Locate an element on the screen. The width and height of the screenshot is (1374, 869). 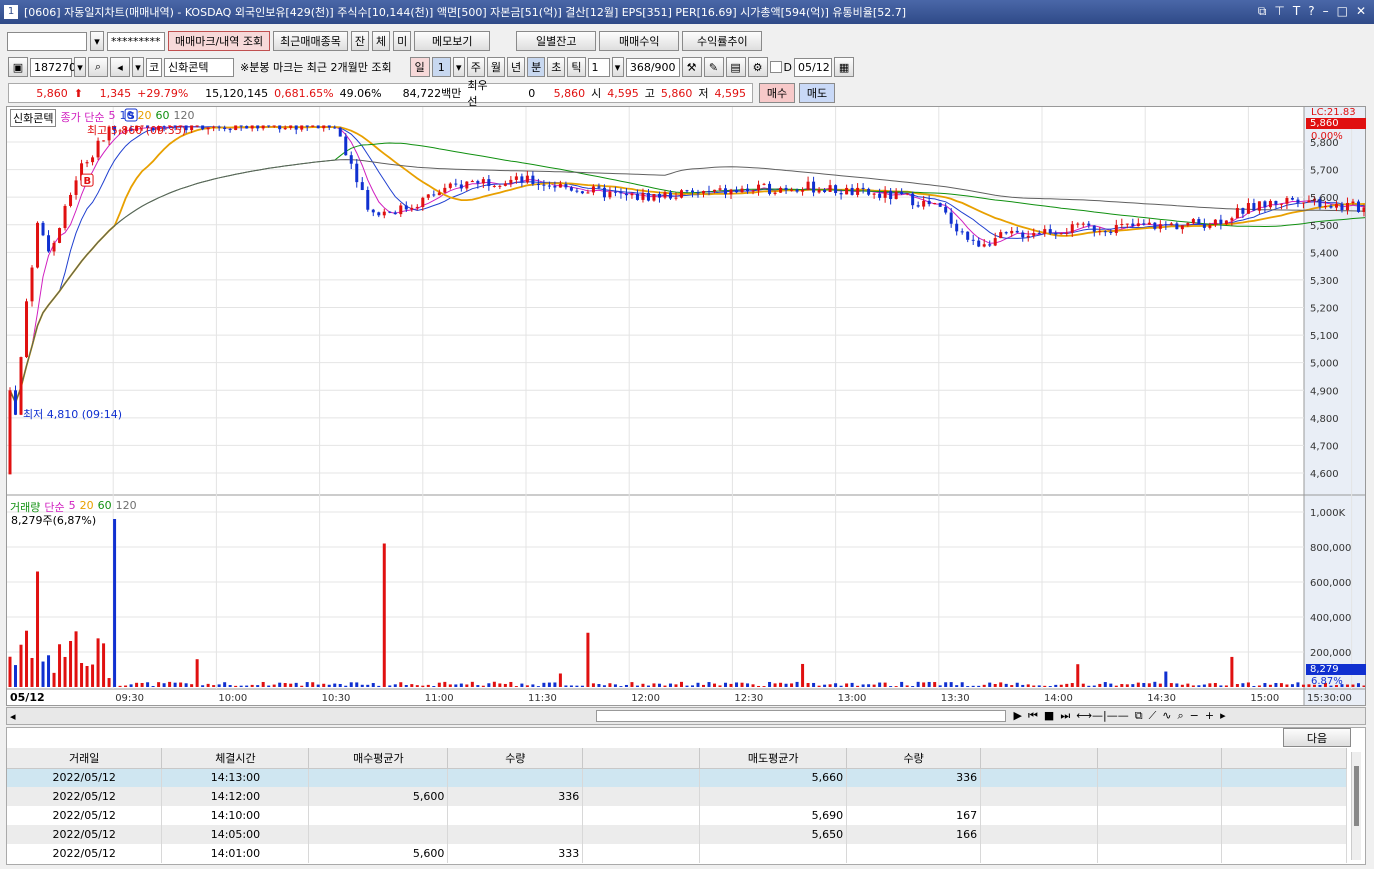
code-dropdown: ▾ is located at coordinates (80, 67).